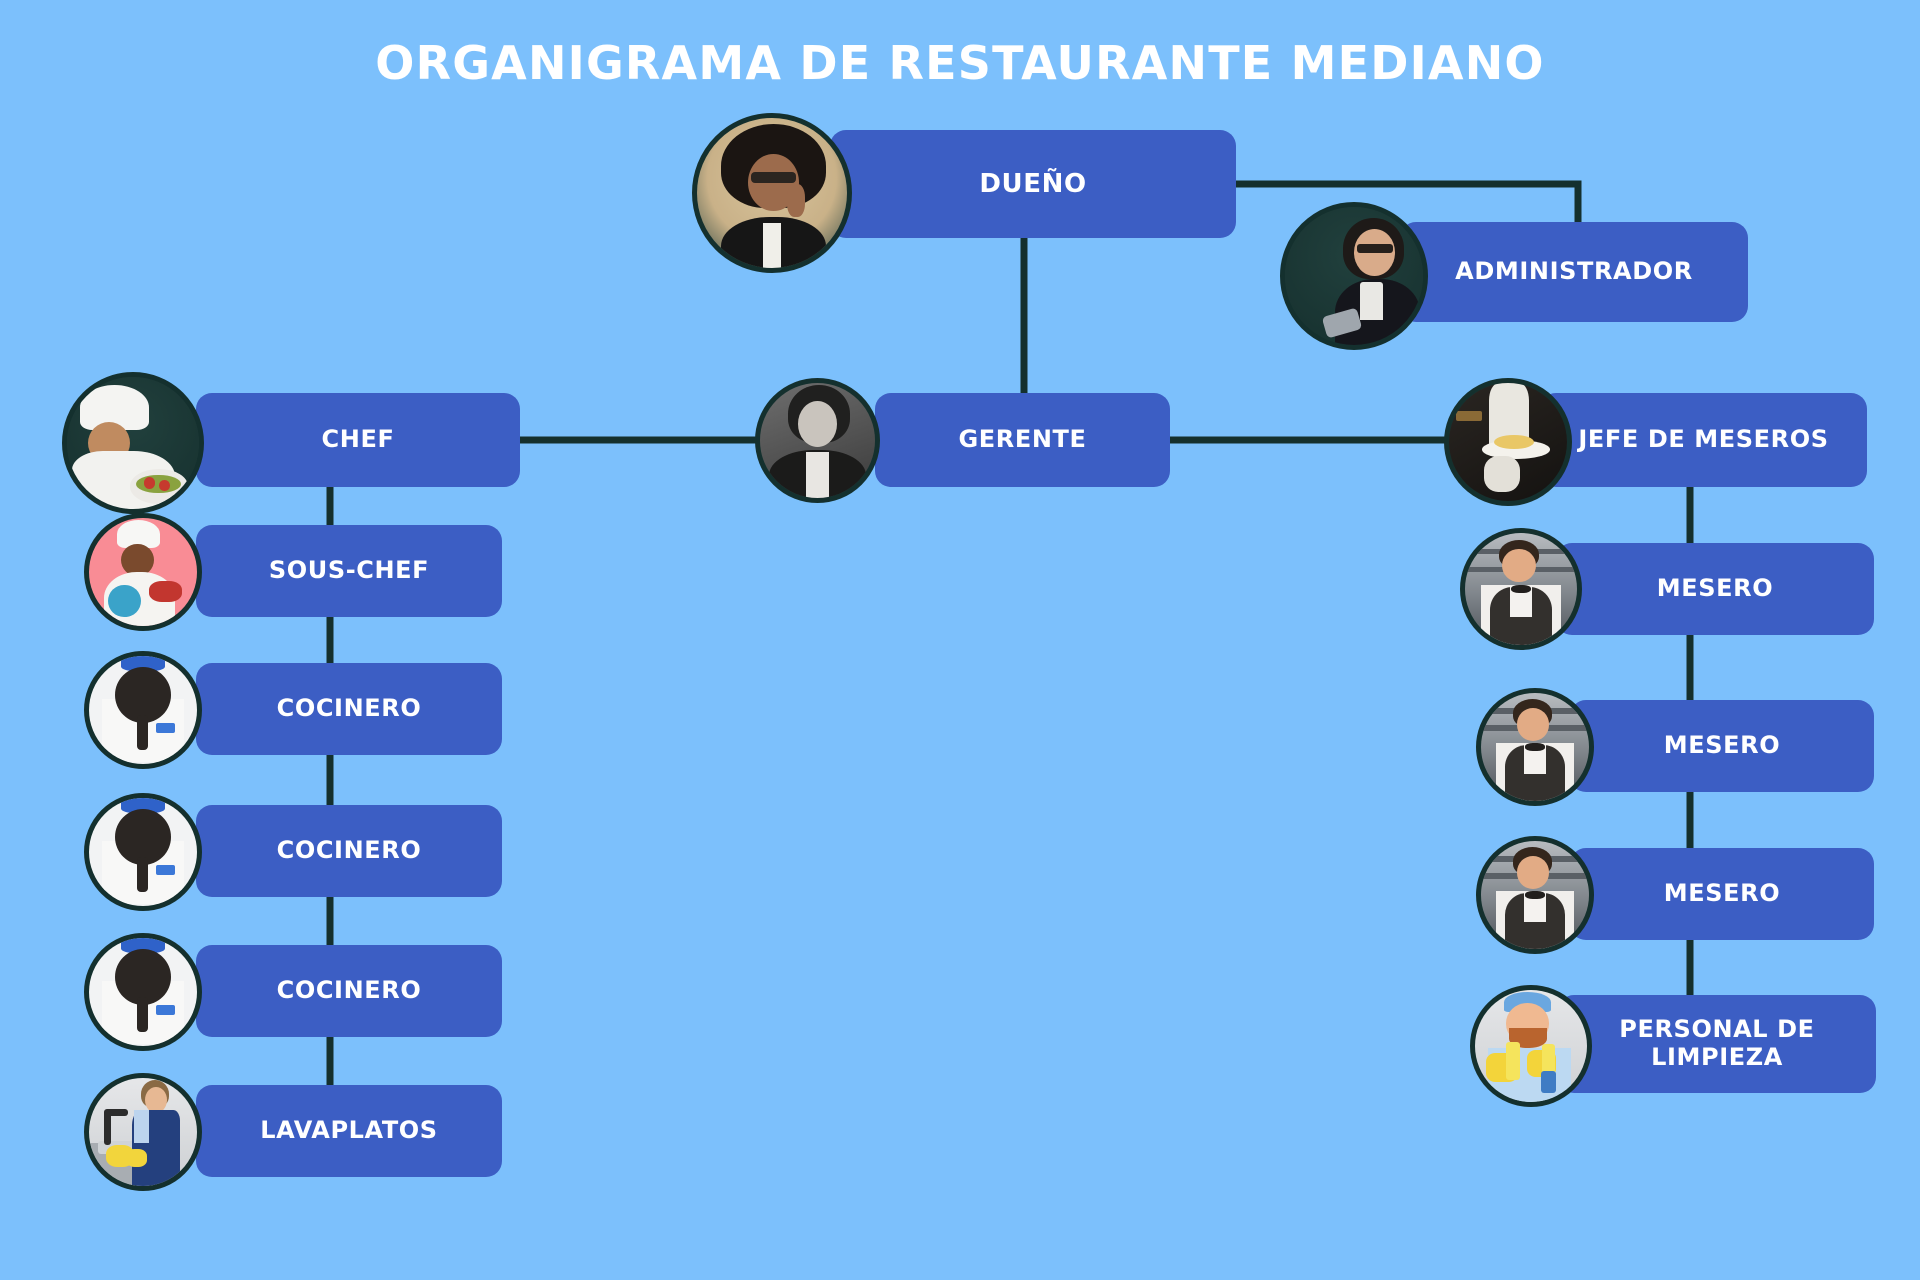  I want to click on node-gerente-label: GERENTE, so click(1022, 439).